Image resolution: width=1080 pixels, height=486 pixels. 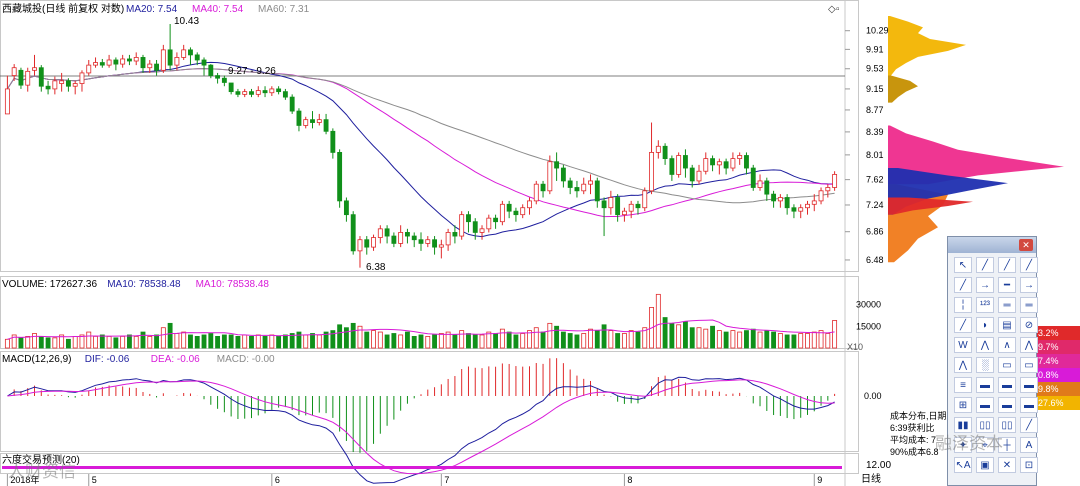 What do you see at coordinates (918, 416) in the screenshot?
I see `chip-info-line: 成本分布,日期` at bounding box center [918, 416].